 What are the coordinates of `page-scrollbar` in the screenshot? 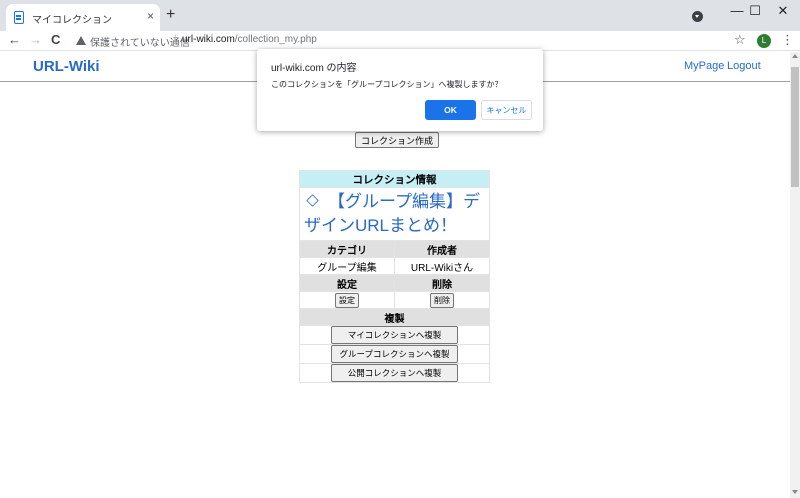 It's located at (795, 275).